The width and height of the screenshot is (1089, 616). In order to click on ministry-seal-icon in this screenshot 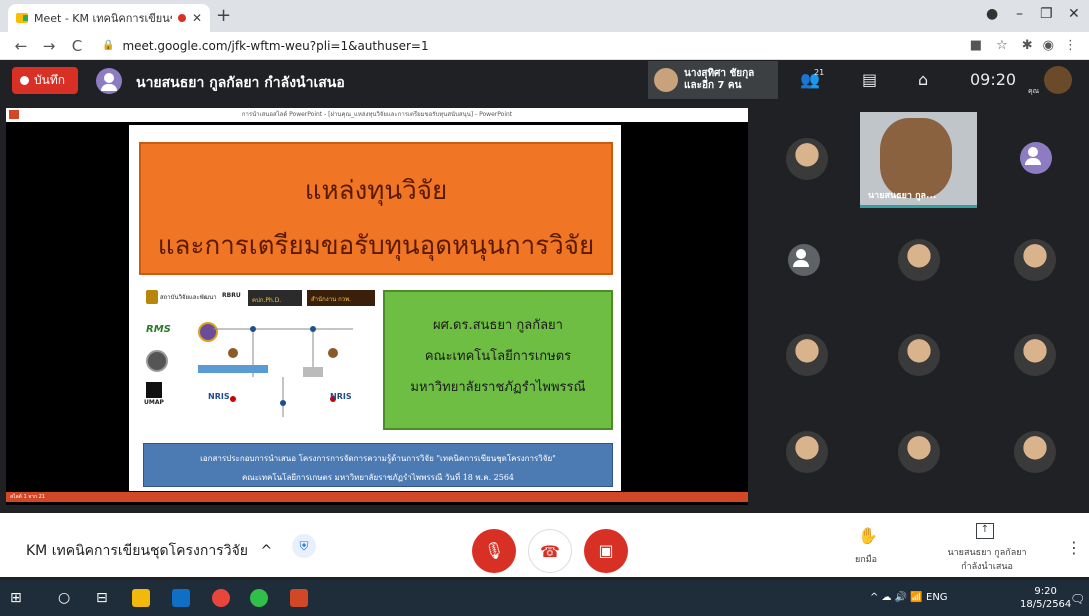, I will do `click(157, 361)`.